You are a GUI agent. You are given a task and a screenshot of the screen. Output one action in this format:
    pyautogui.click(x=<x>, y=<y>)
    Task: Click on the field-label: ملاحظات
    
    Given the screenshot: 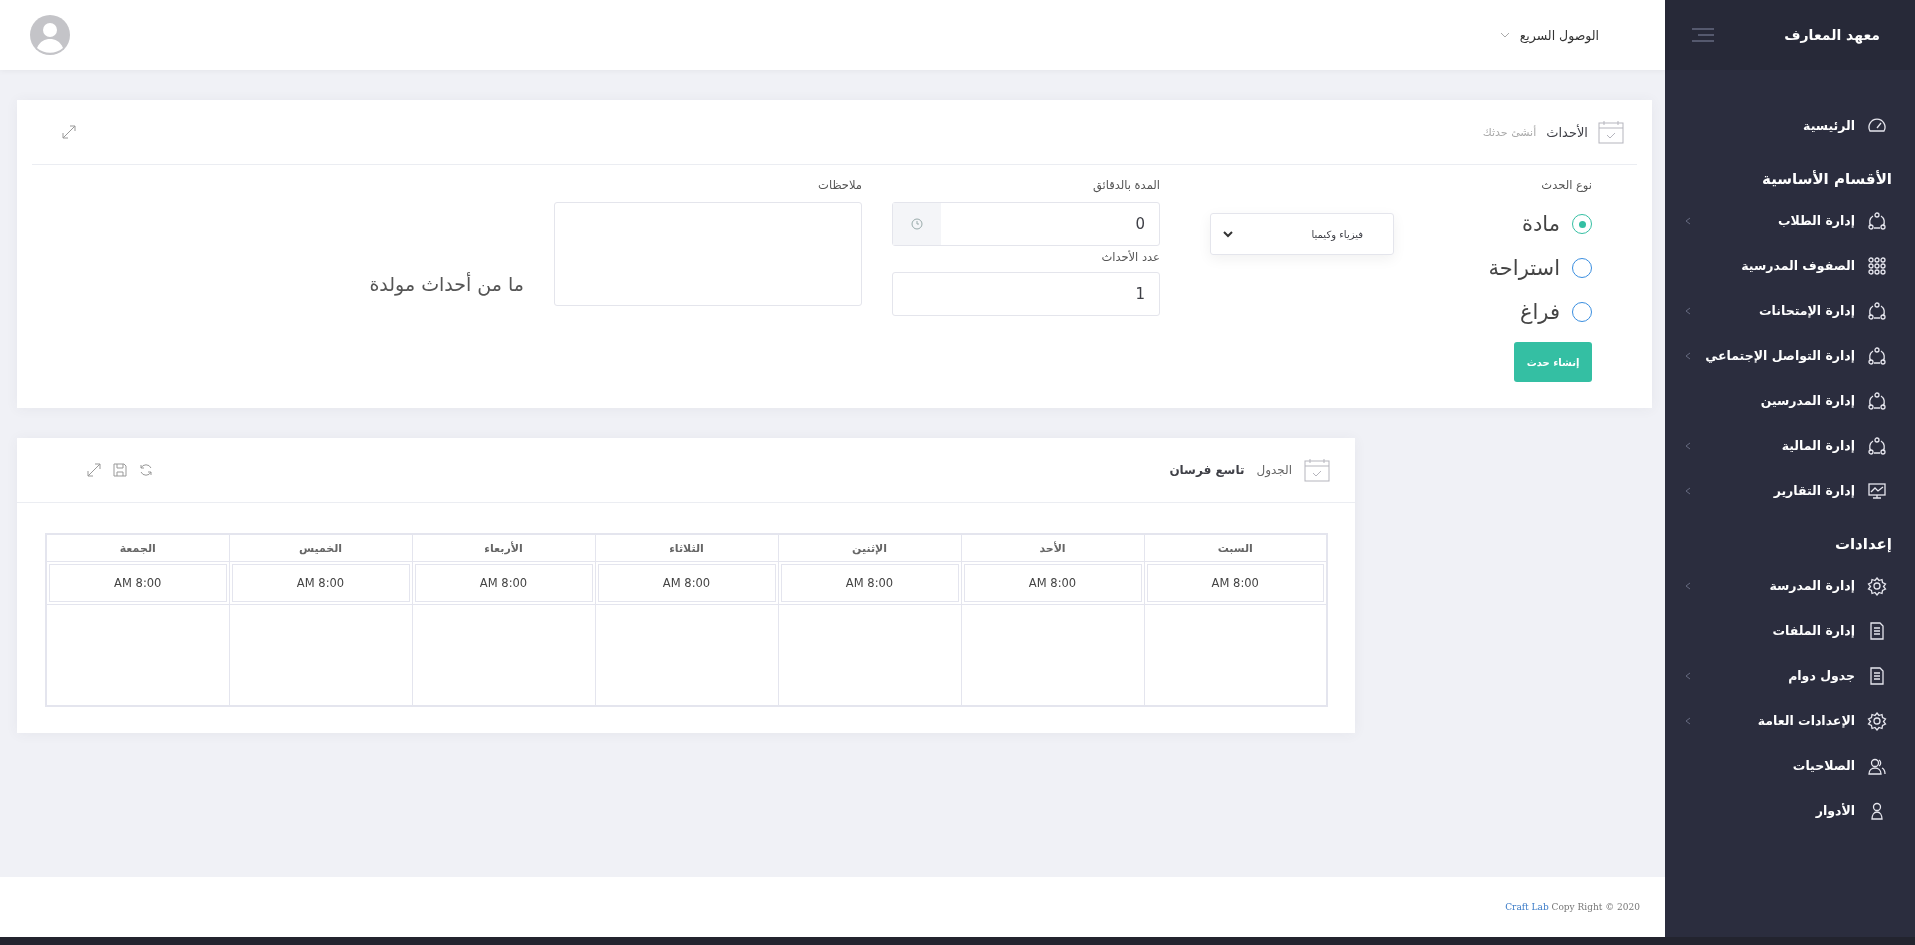 What is the action you would take?
    pyautogui.click(x=839, y=185)
    